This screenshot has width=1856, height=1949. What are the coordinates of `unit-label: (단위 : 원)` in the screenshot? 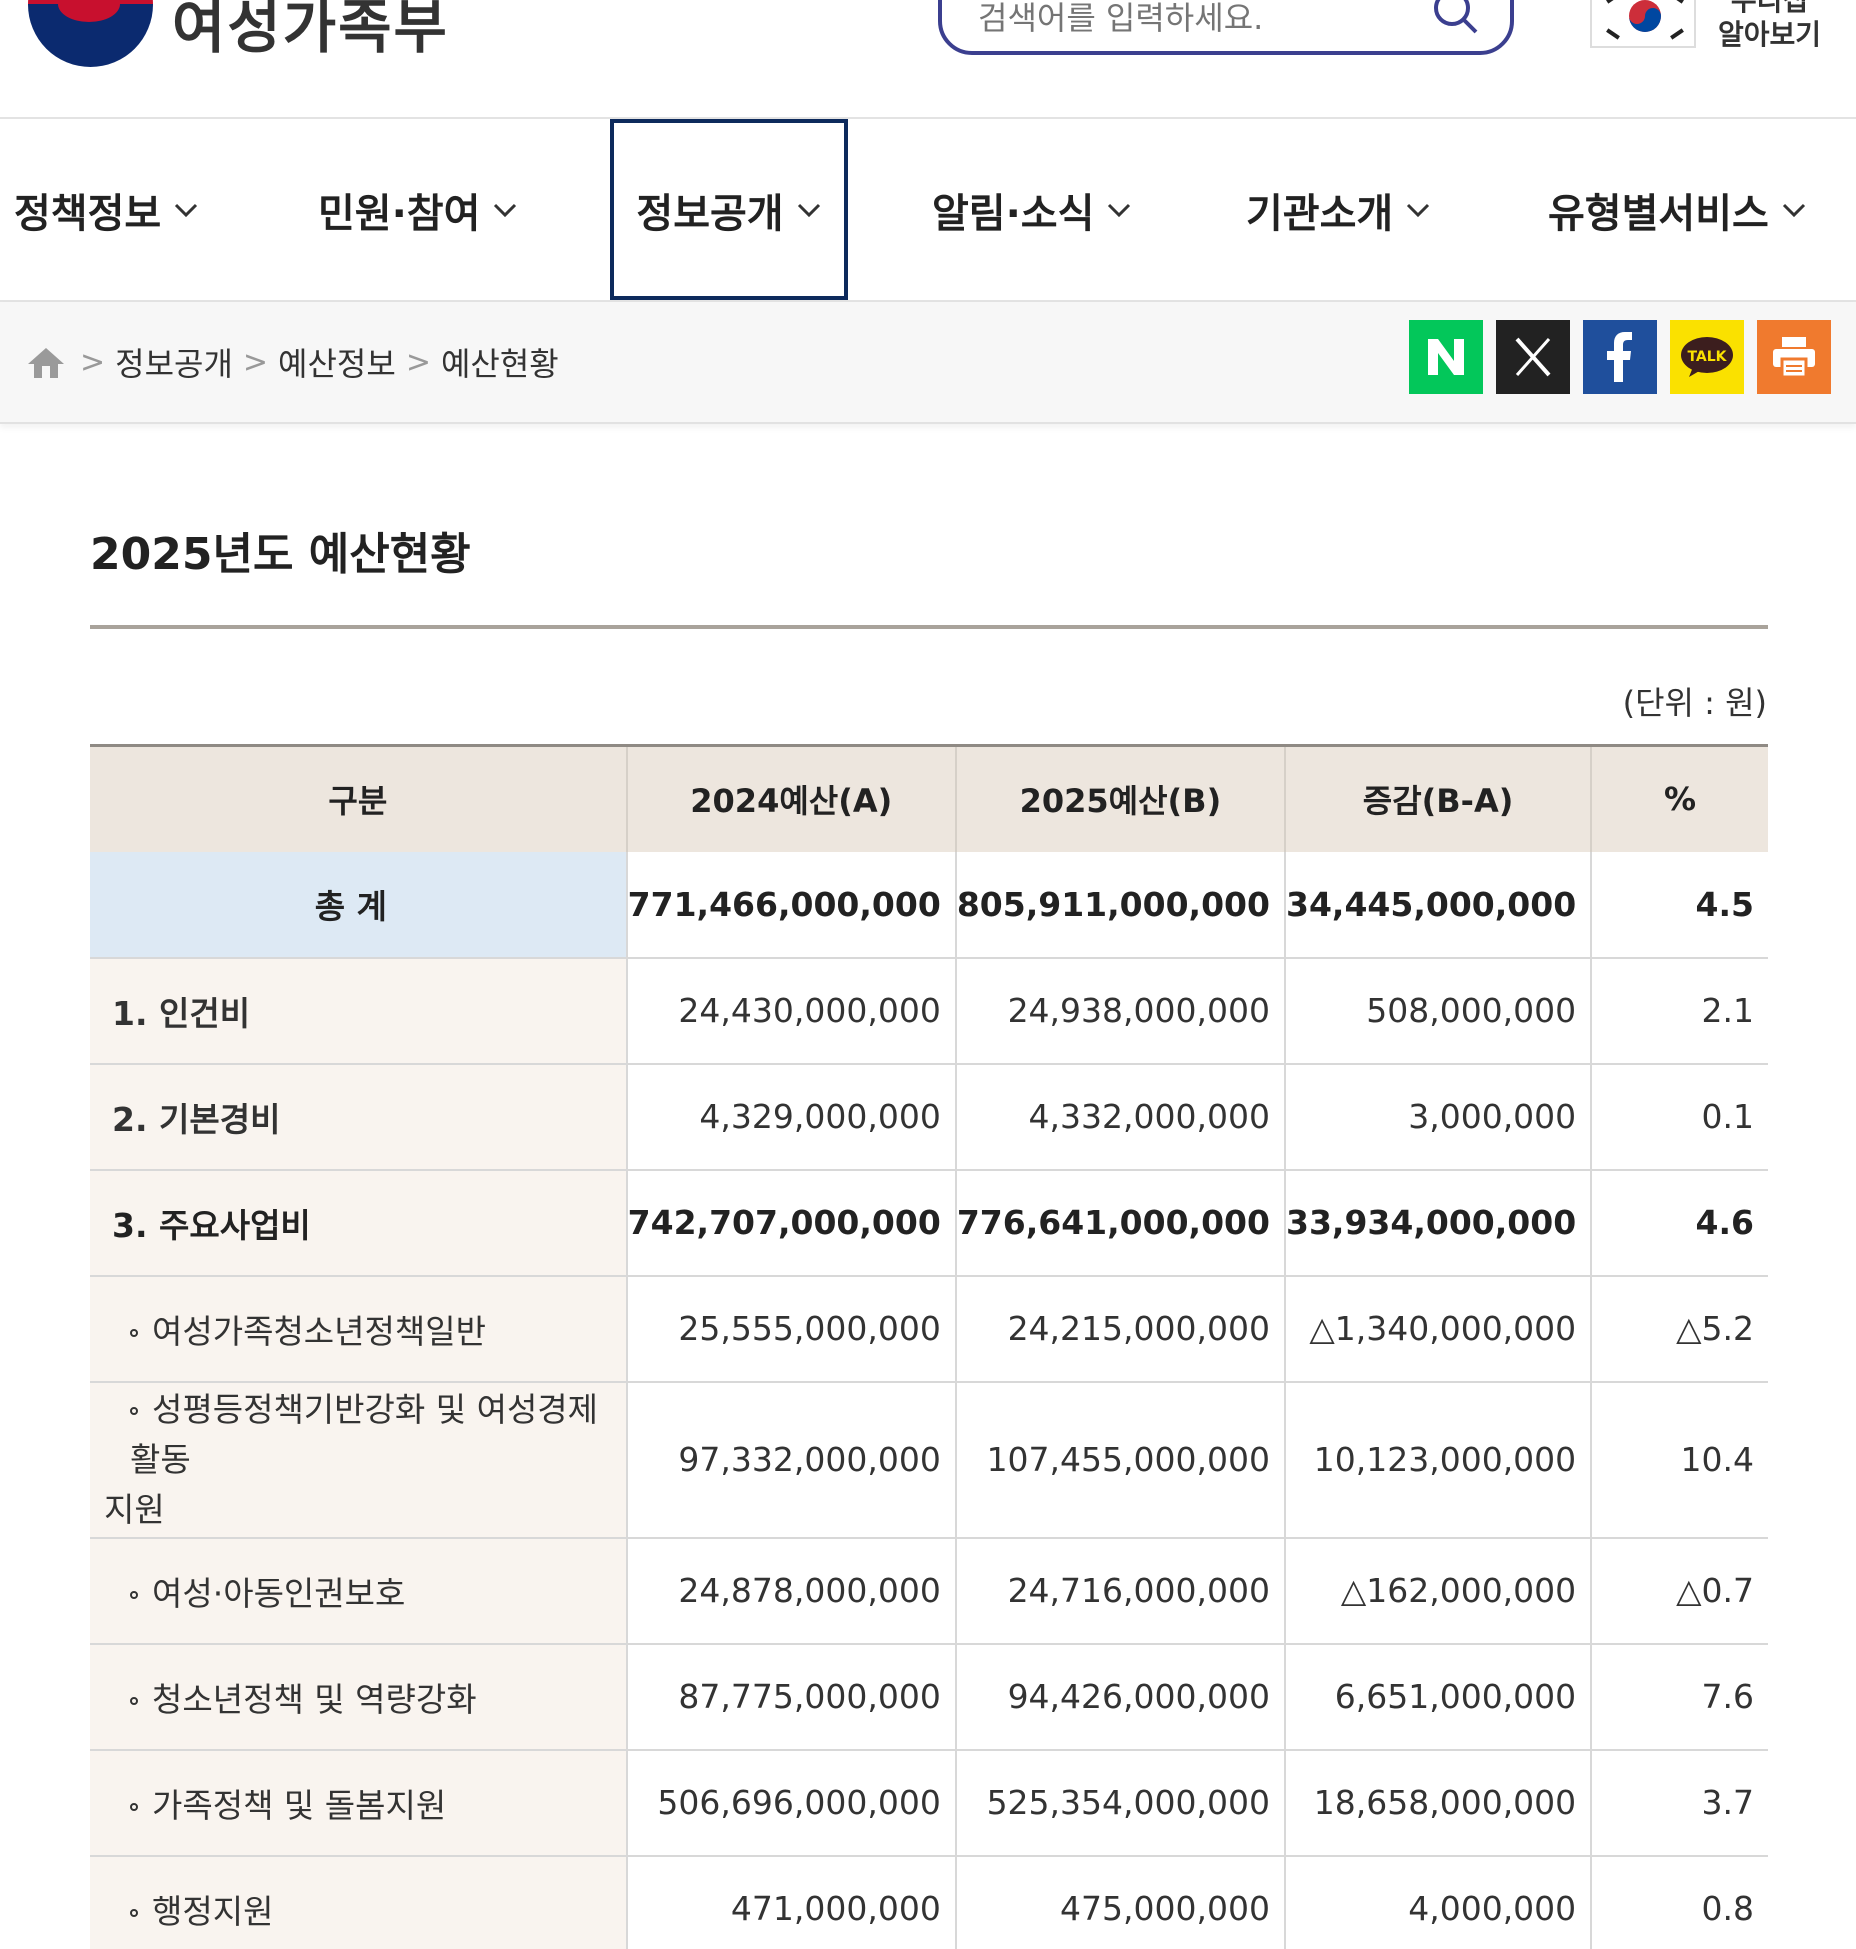 It's located at (1694, 703).